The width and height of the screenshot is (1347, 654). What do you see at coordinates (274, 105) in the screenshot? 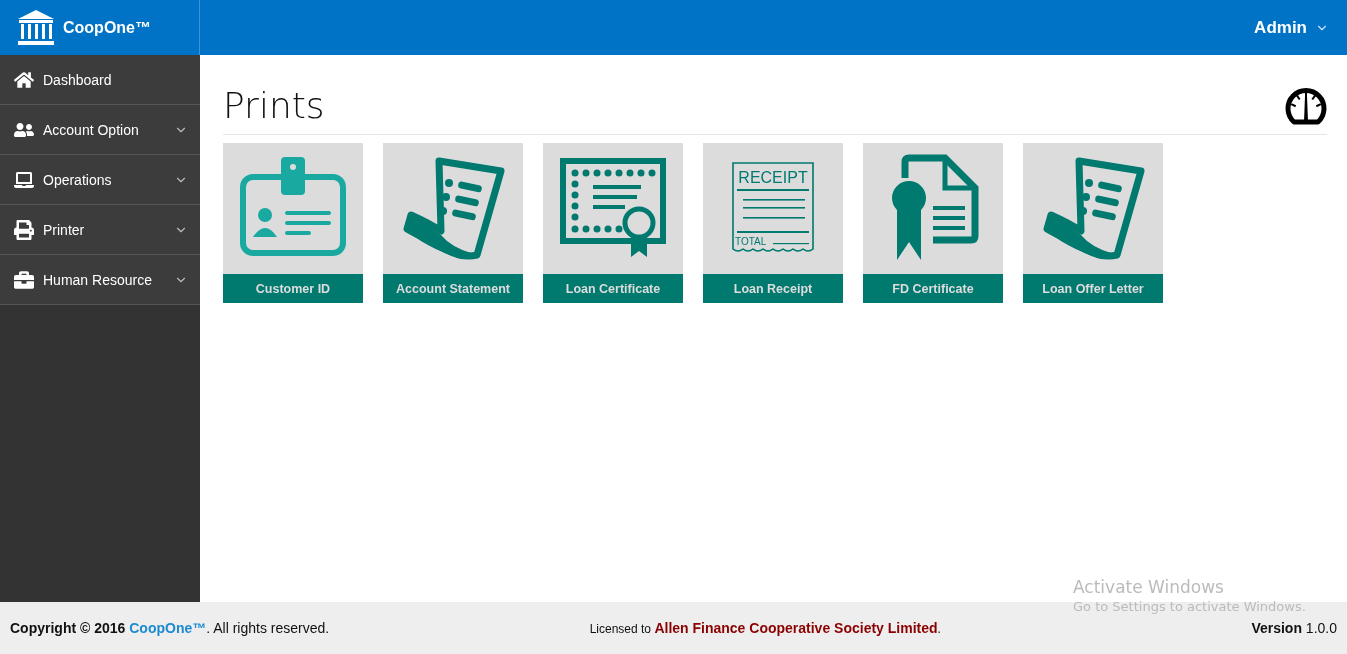
I see `page-title: Prints` at bounding box center [274, 105].